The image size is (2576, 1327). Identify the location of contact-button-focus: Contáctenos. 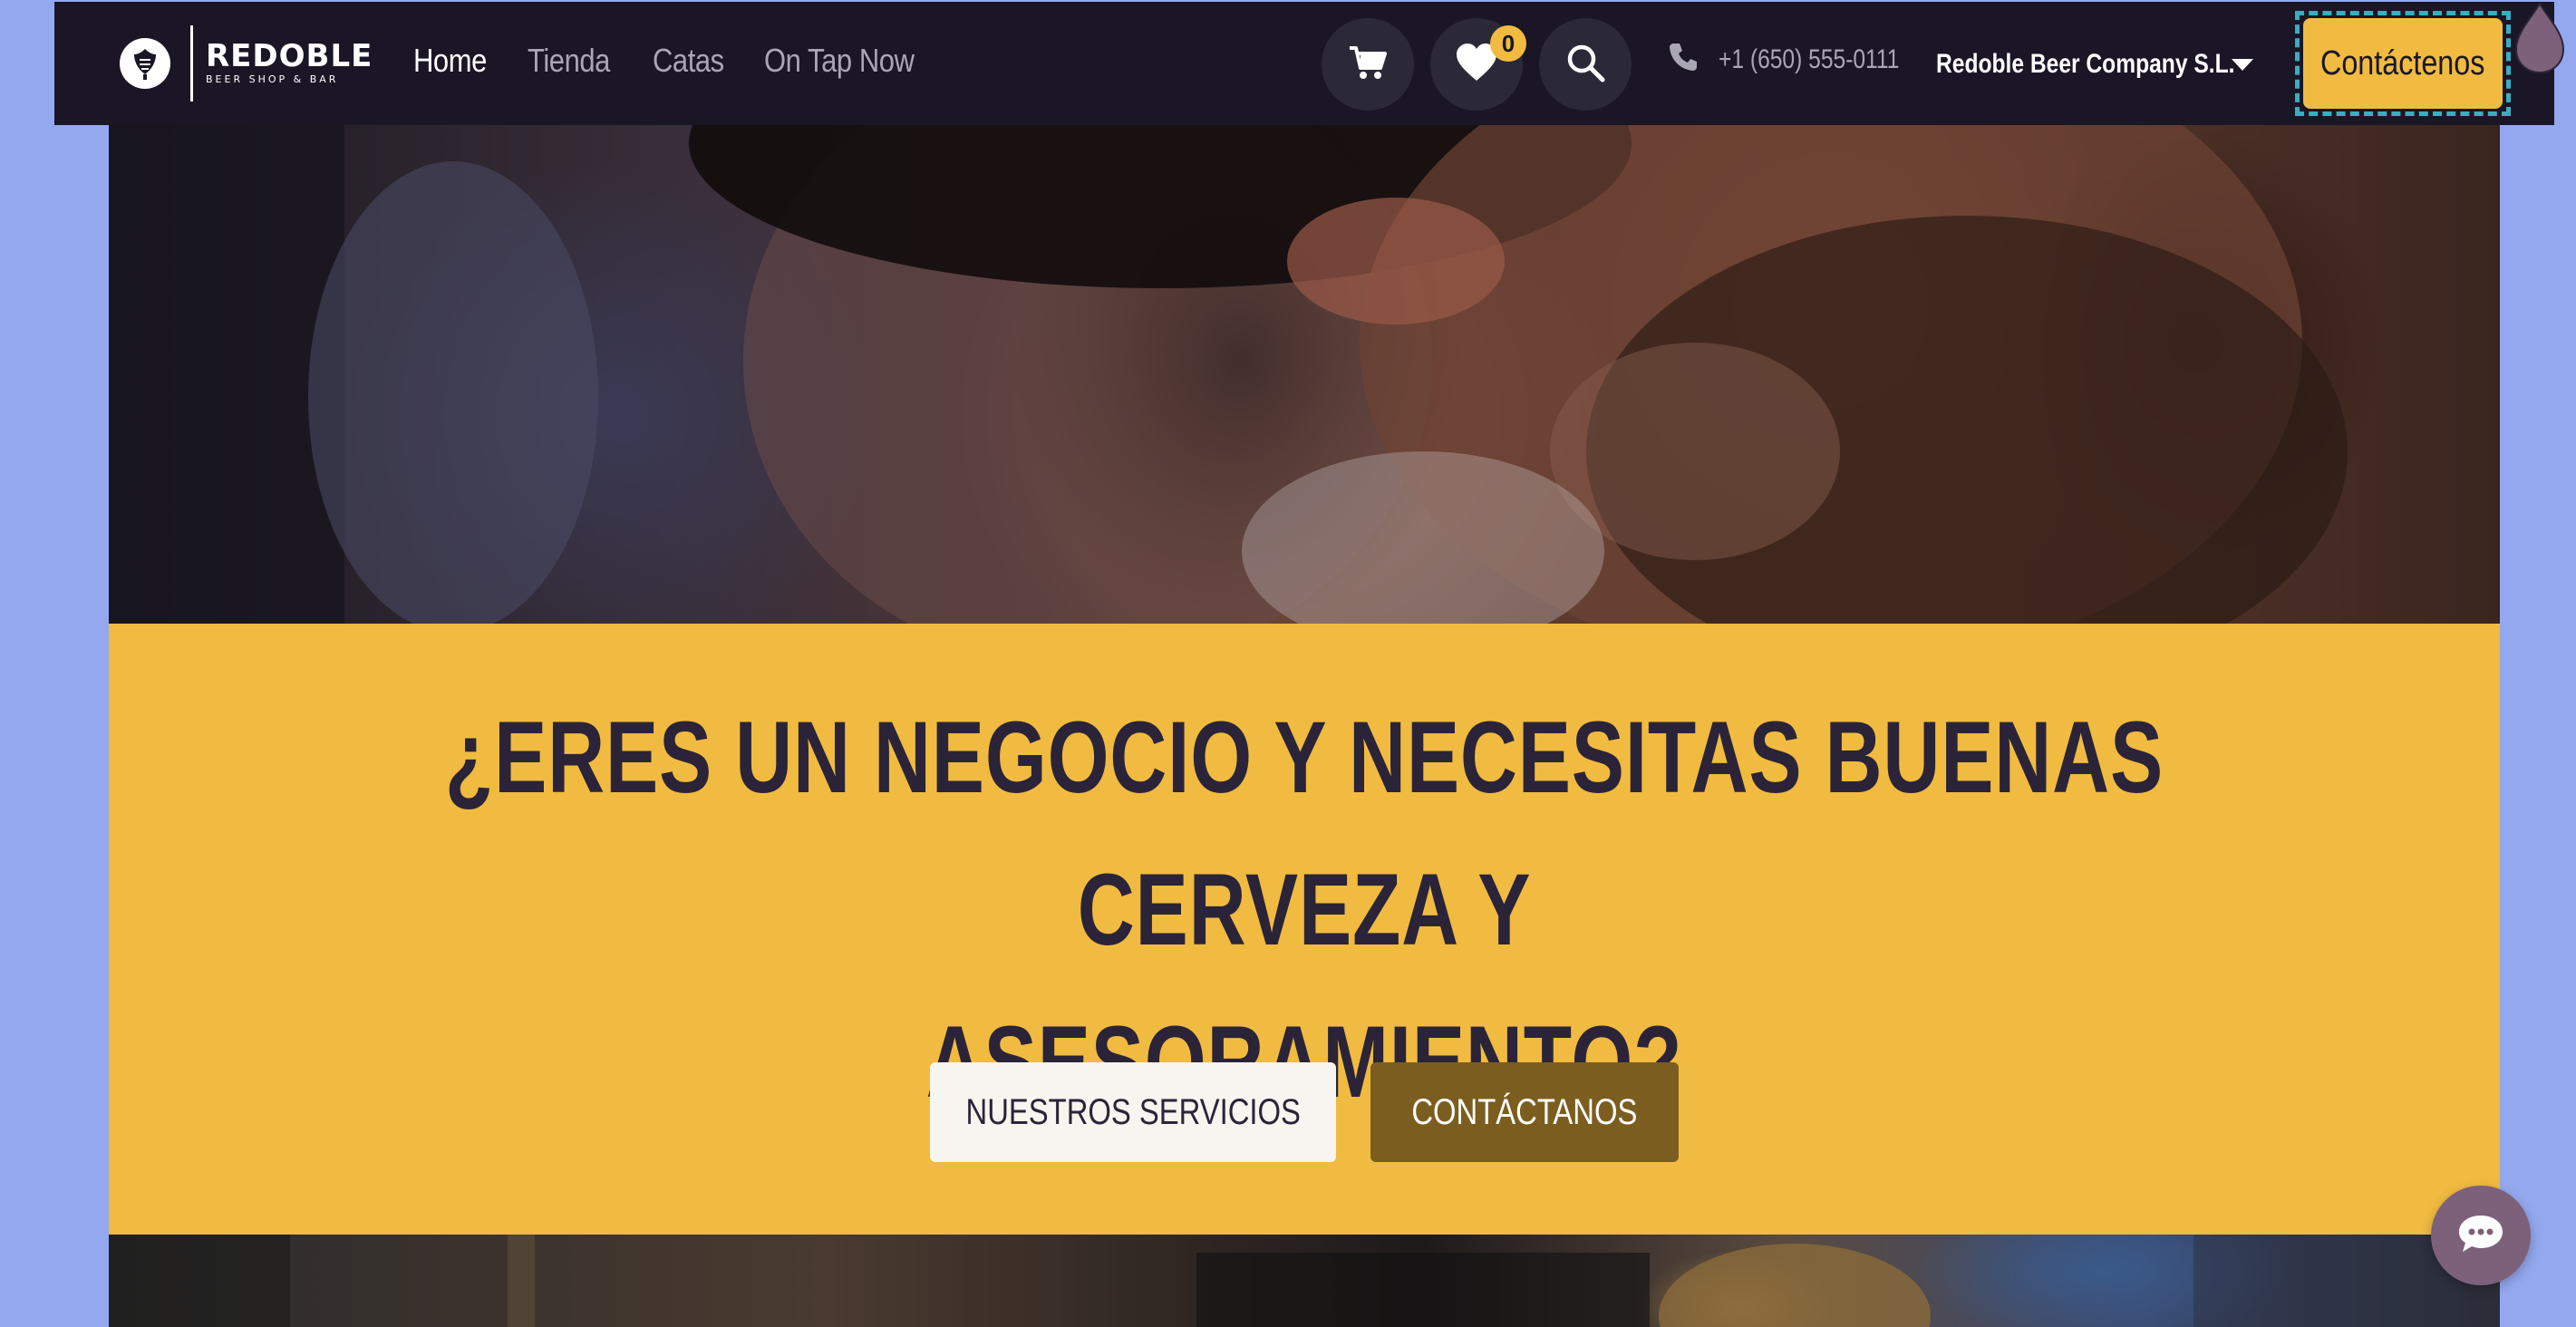
(2403, 63).